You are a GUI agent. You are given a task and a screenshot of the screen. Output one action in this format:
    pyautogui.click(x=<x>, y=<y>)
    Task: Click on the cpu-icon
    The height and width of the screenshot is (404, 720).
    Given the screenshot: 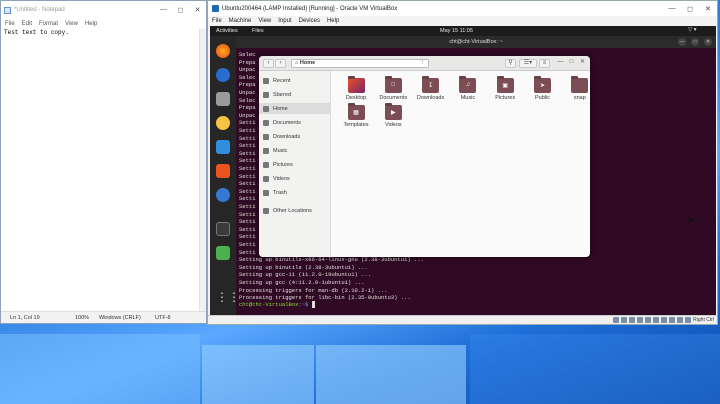 What is the action you would take?
    pyautogui.click(x=680, y=320)
    